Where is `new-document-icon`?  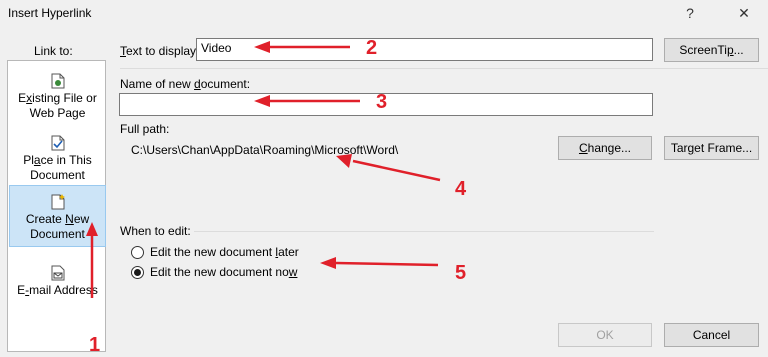 new-document-icon is located at coordinates (58, 202).